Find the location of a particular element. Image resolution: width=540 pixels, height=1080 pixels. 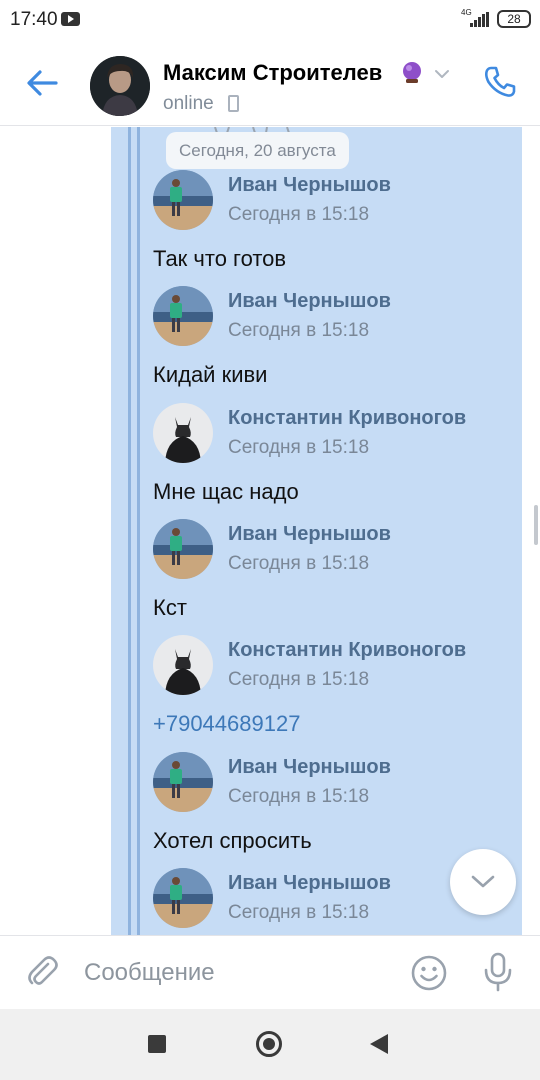

forwarded-message: Иван Чернышов Сегодня в 15:18 Кст is located at coordinates (333, 577).